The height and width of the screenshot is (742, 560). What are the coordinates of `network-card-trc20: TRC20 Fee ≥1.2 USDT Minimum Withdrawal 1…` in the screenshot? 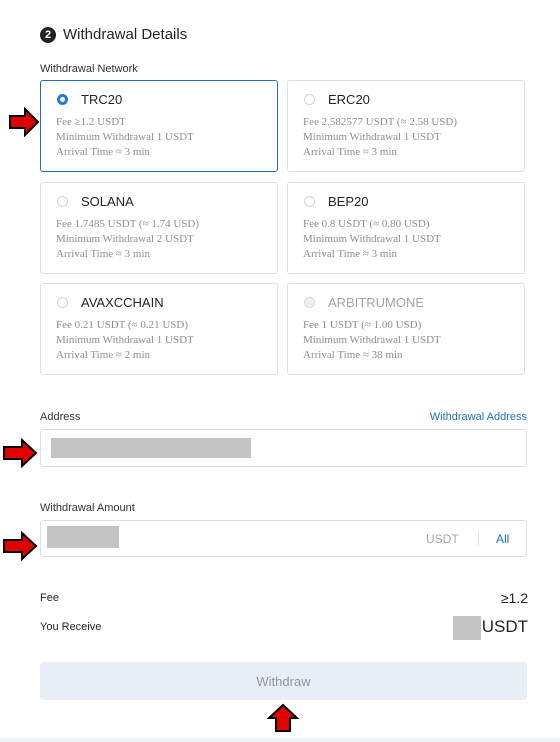 It's located at (159, 126).